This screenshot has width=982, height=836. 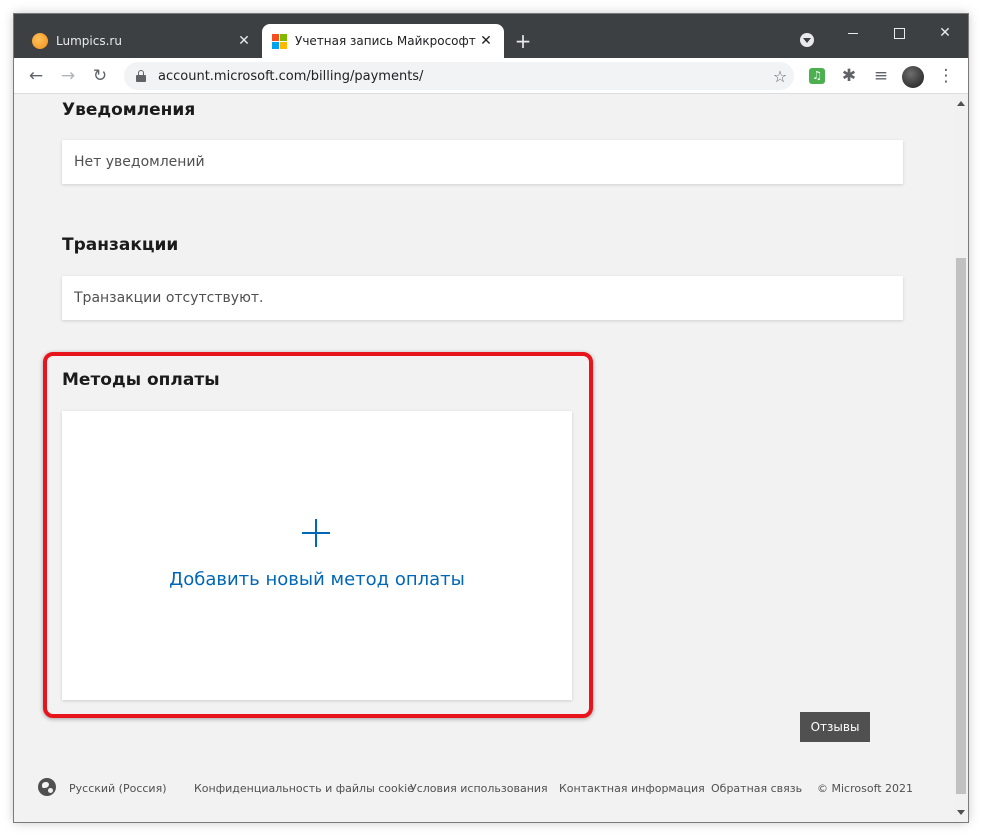 What do you see at coordinates (386, 41) in the screenshot?
I see `tab-title: Учетная запись Майкрософт | с` at bounding box center [386, 41].